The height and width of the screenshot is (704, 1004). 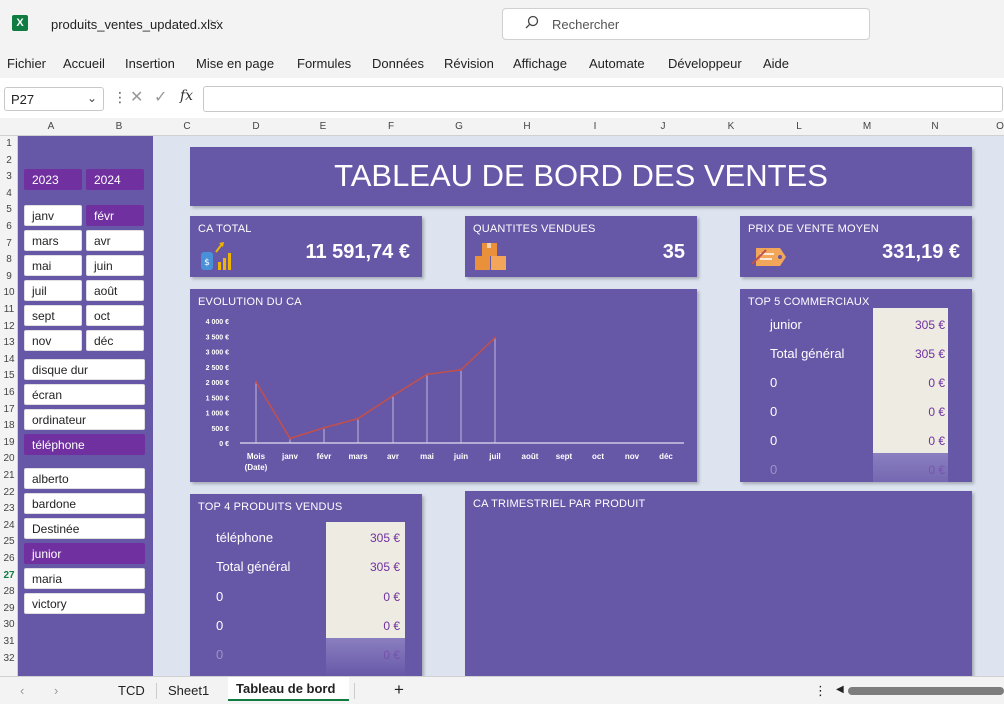 I want to click on slicer-item-disque-dur: disque dur, so click(x=84, y=369).